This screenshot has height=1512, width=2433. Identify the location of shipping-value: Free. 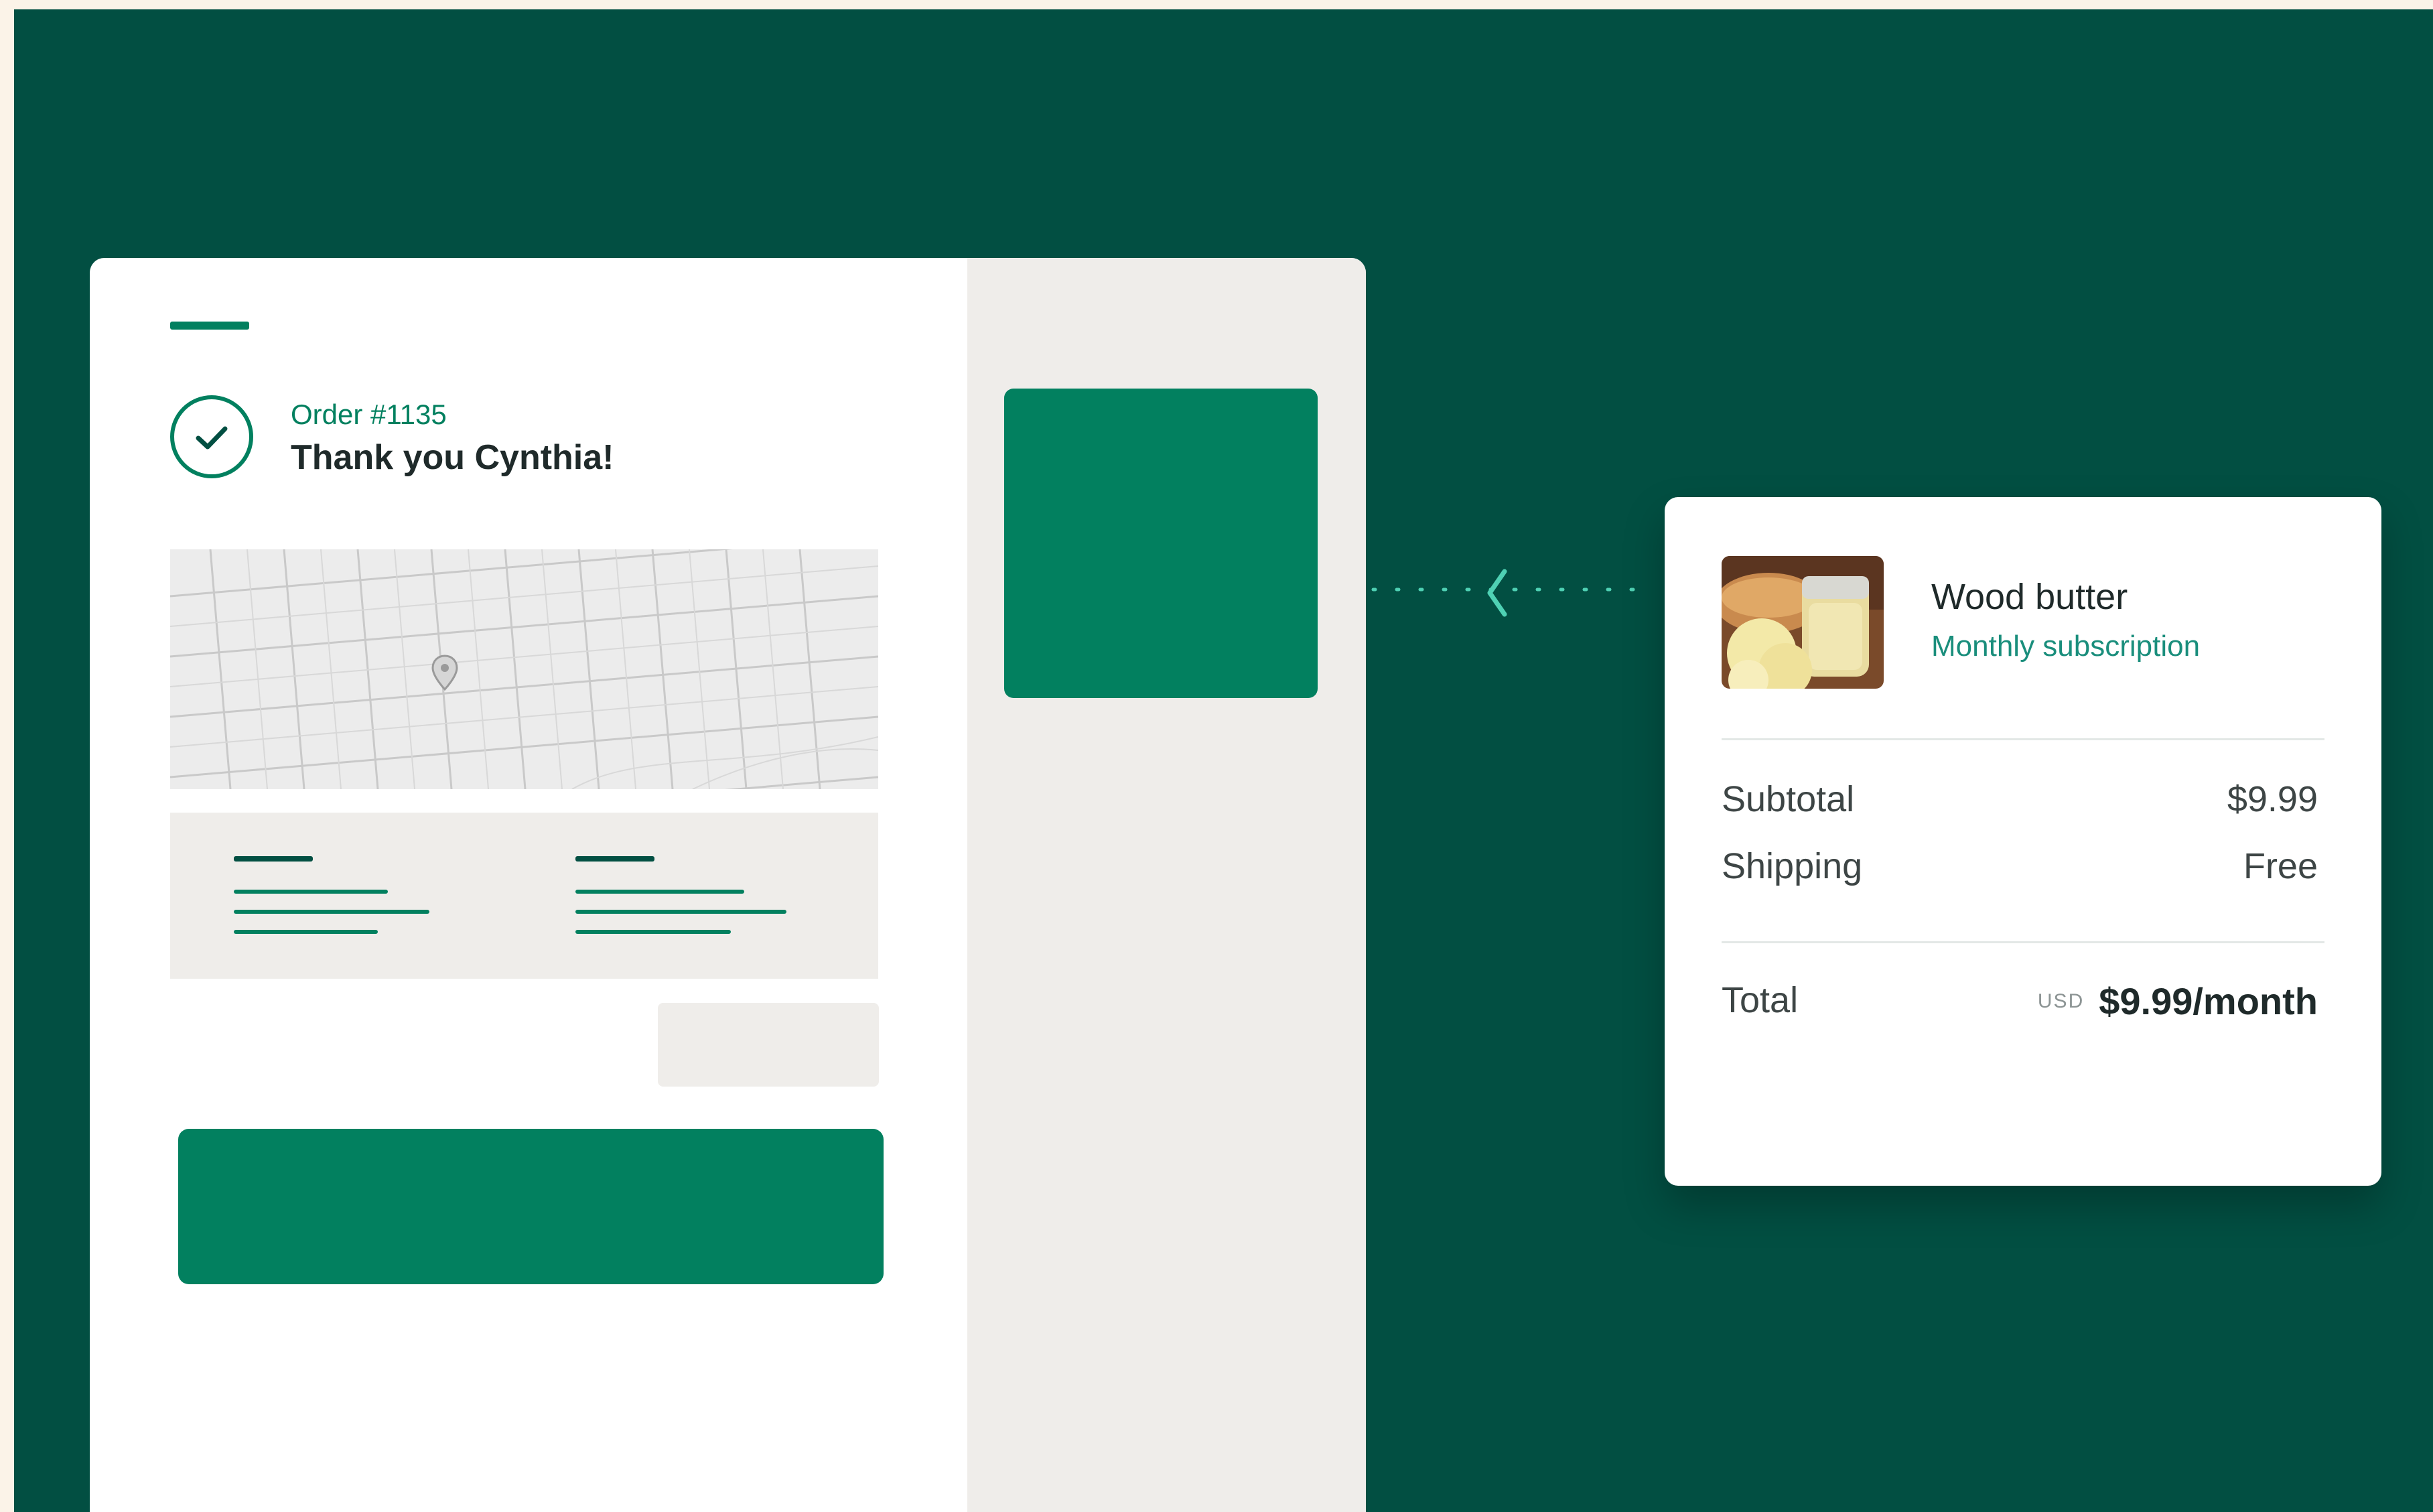
(2280, 866).